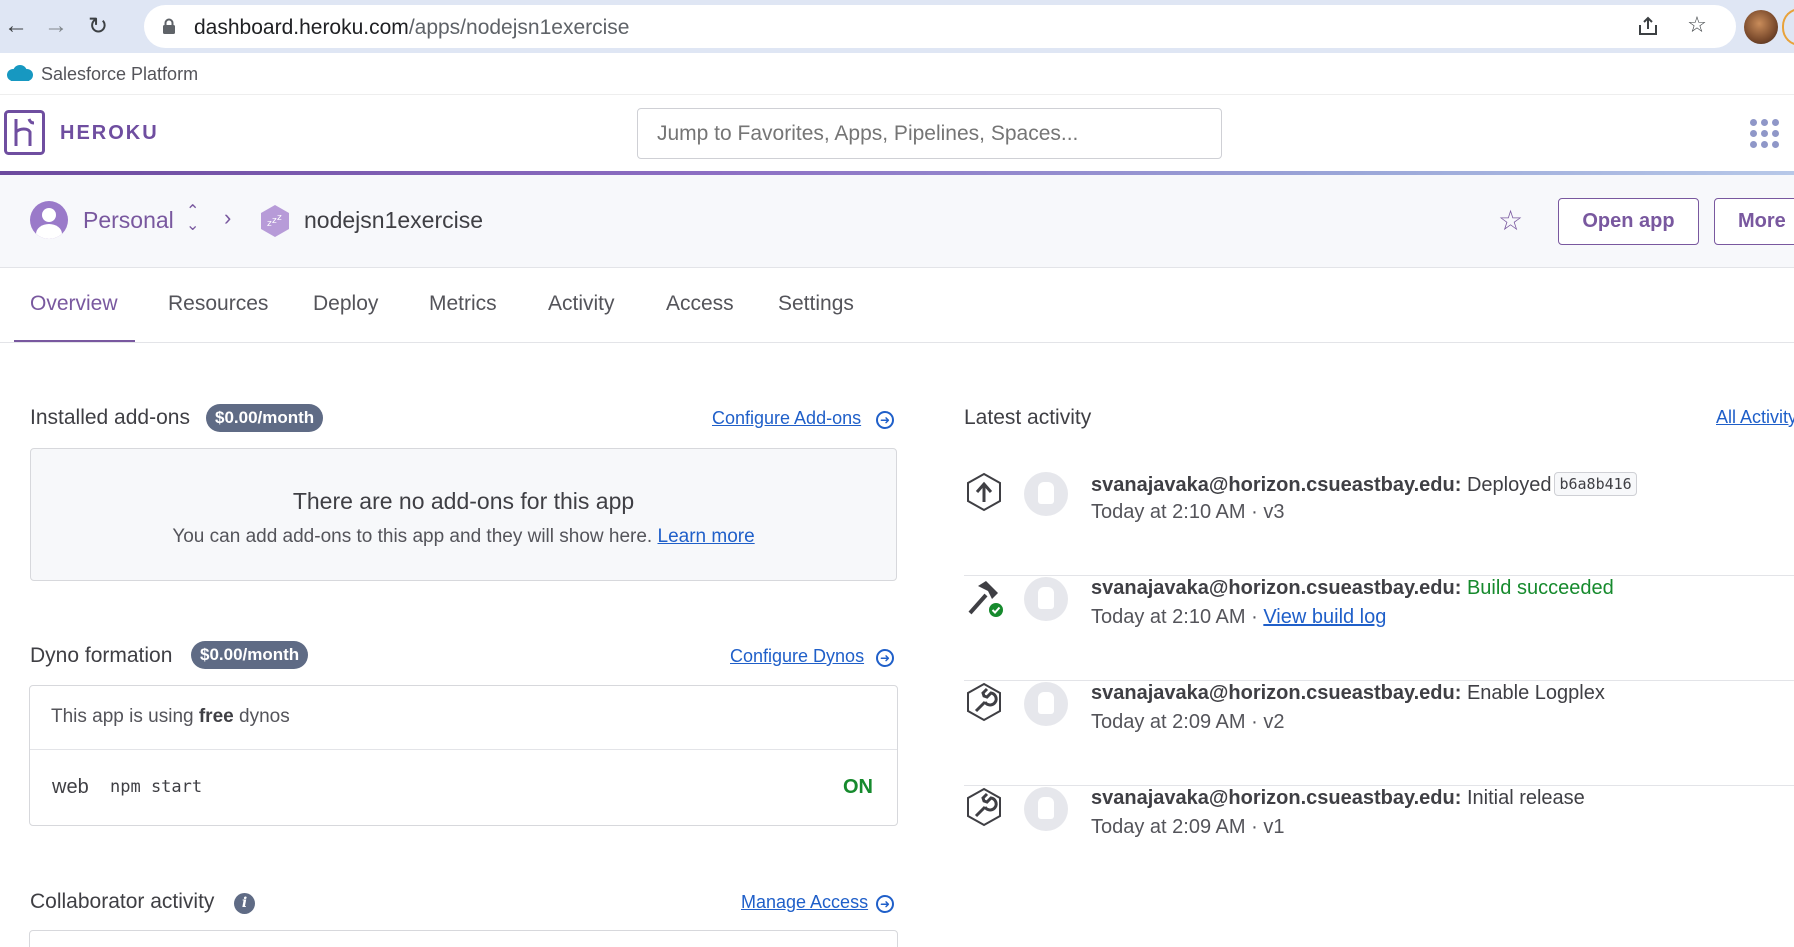  I want to click on sleeping-app-icon: z z z, so click(275, 221).